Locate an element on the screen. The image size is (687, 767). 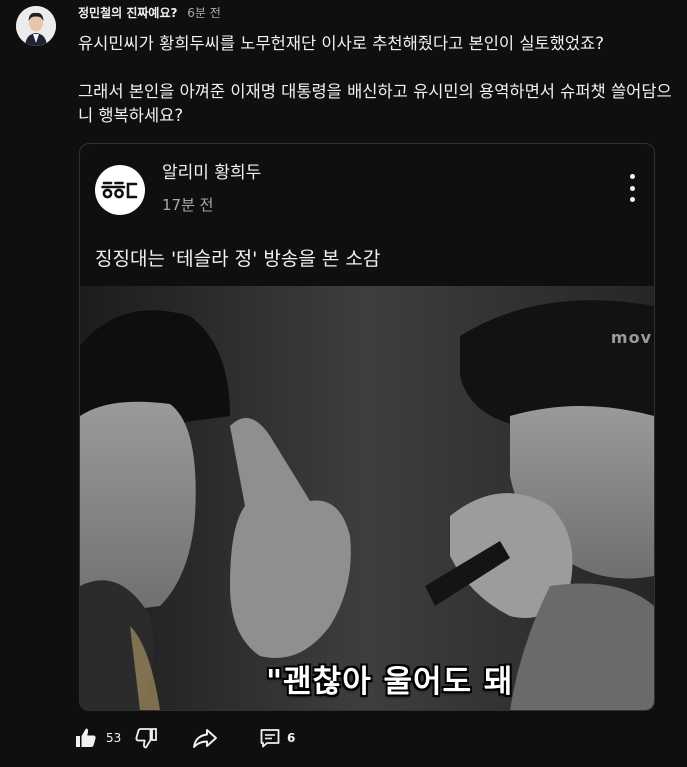
more-vertical-icon is located at coordinates (632, 176).